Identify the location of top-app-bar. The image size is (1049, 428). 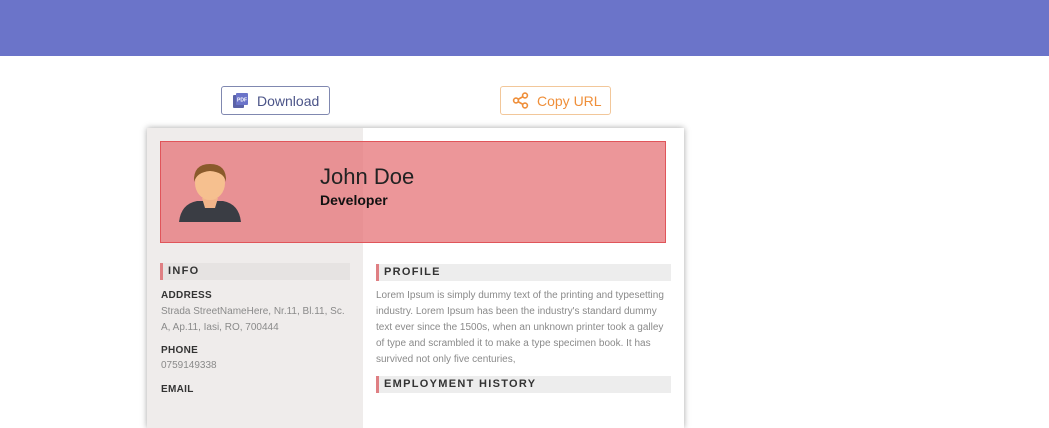
(524, 28).